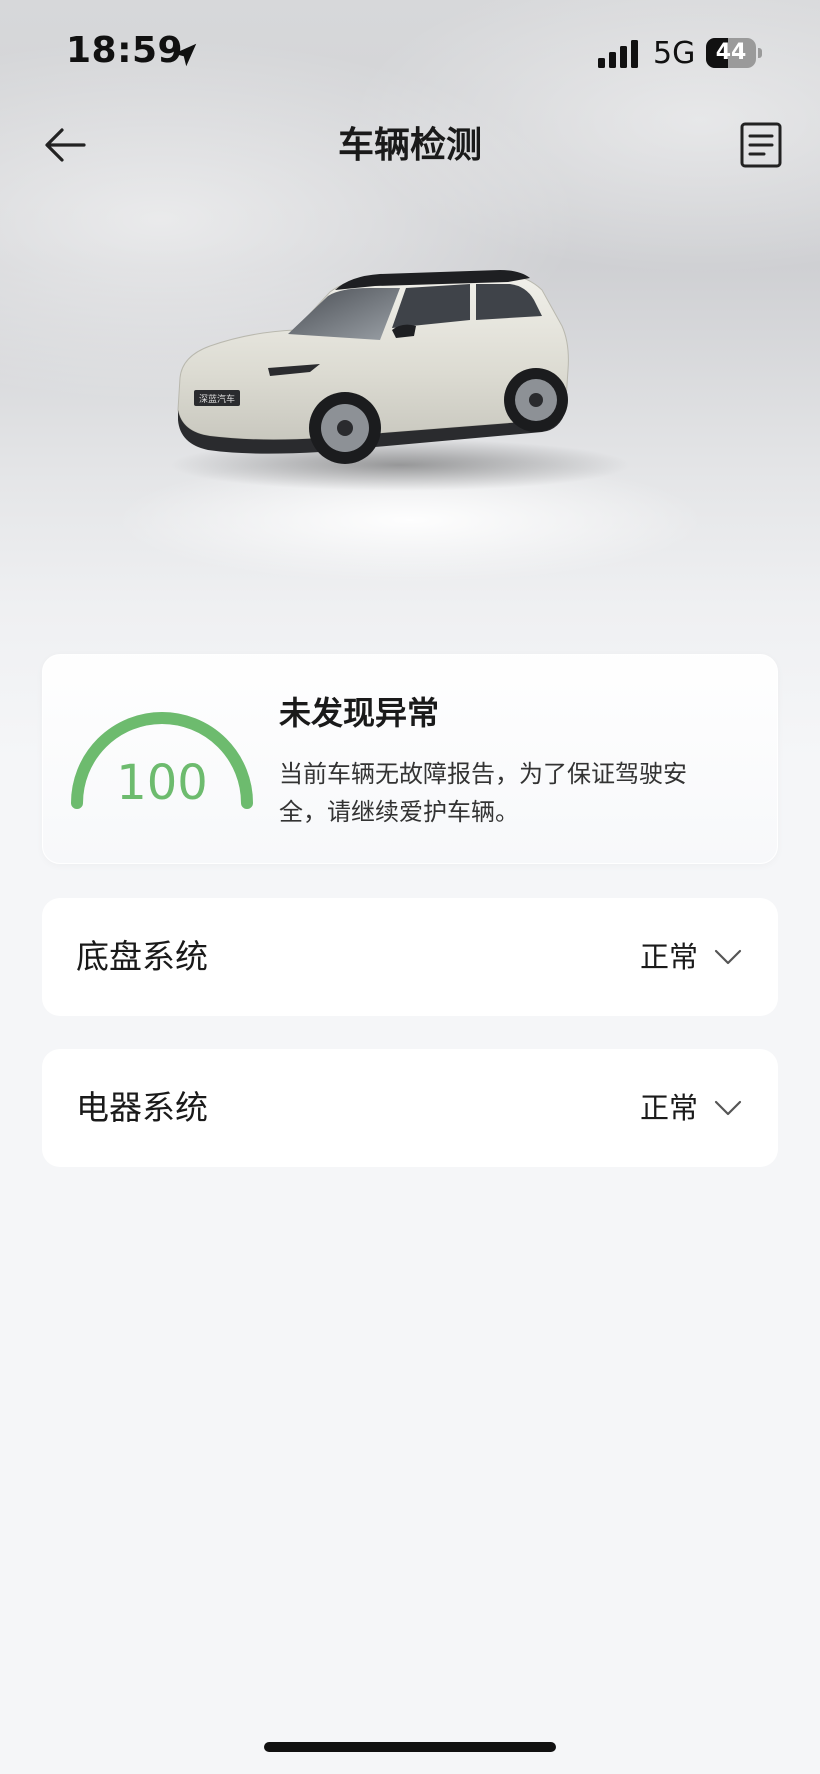  I want to click on document-icon, so click(762, 145).